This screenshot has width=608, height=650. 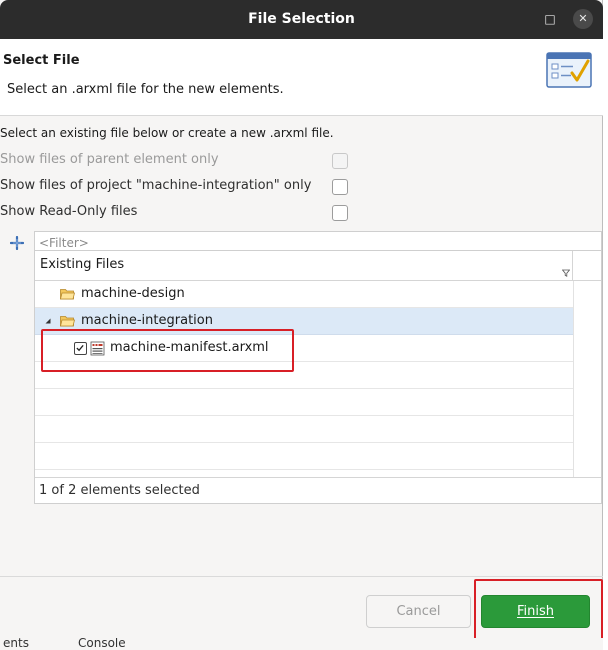 What do you see at coordinates (304, 266) in the screenshot?
I see `column-header-existing-files: Existing Files` at bounding box center [304, 266].